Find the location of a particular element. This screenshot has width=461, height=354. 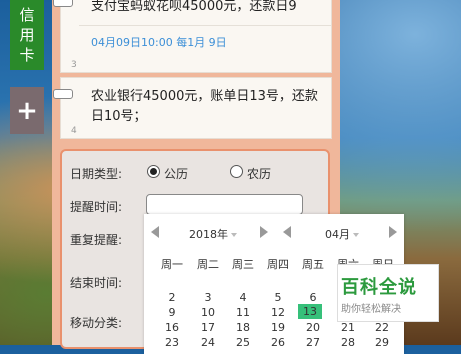

date-type-label: 日期类型: is located at coordinates (96, 174).